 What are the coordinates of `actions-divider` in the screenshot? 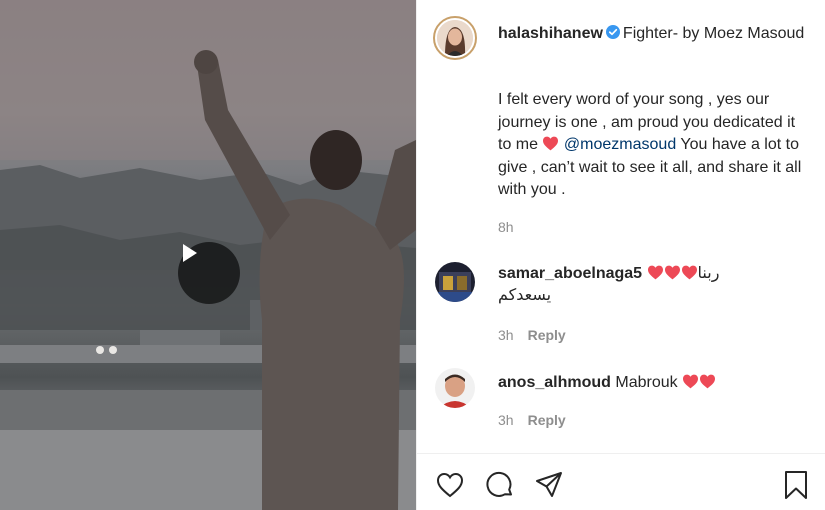 It's located at (621, 453).